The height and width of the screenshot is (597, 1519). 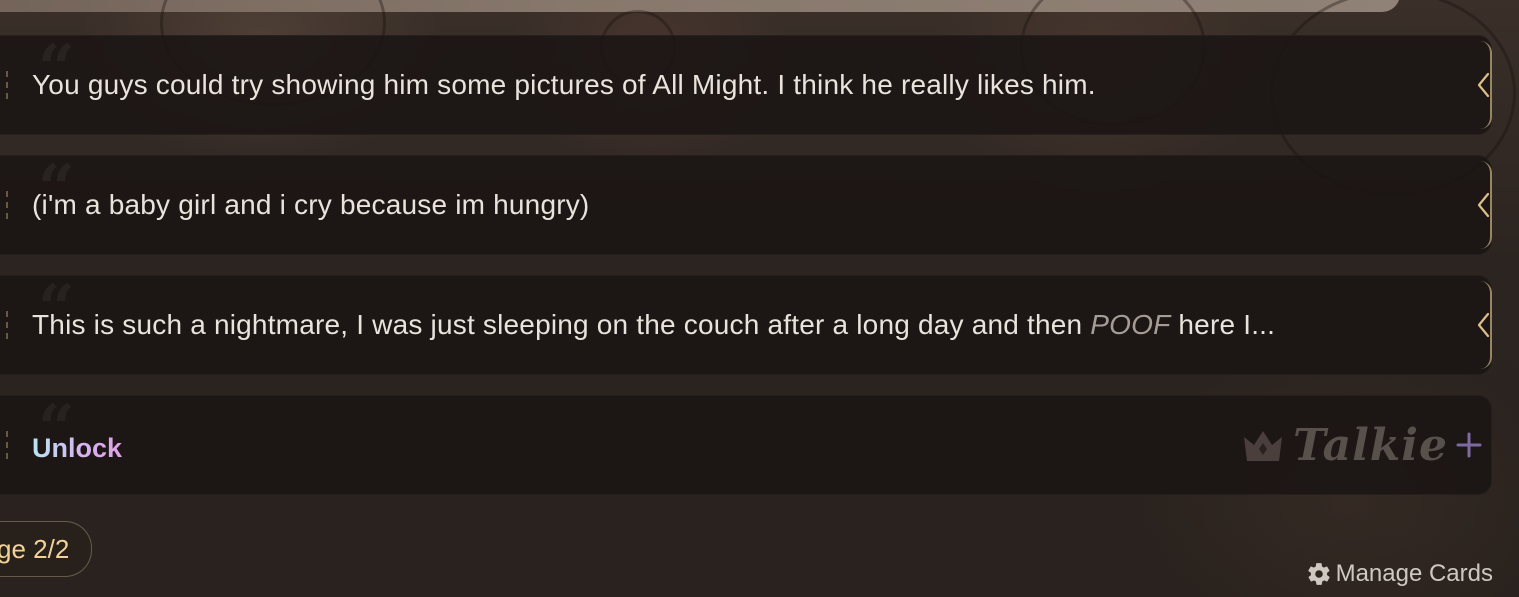 I want to click on manage-cards-label: Manage Cards, so click(x=1414, y=573).